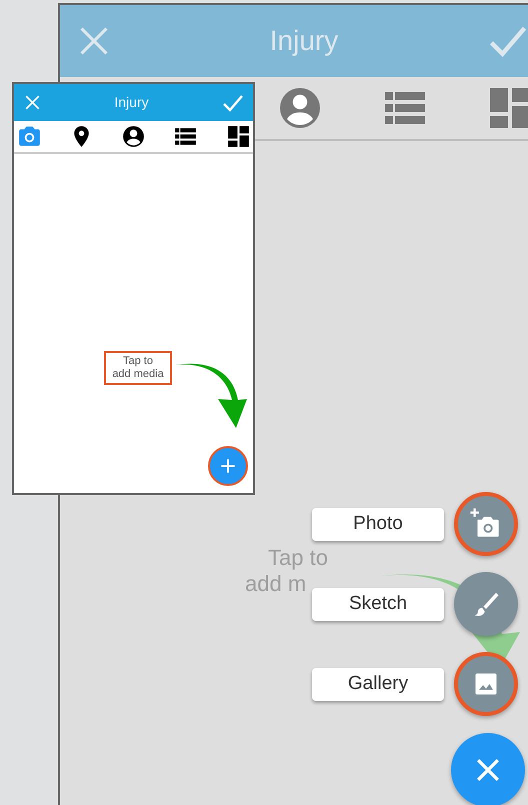 This screenshot has height=805, width=528. Describe the element at coordinates (378, 604) in the screenshot. I see `fab-label: Sketch` at that location.